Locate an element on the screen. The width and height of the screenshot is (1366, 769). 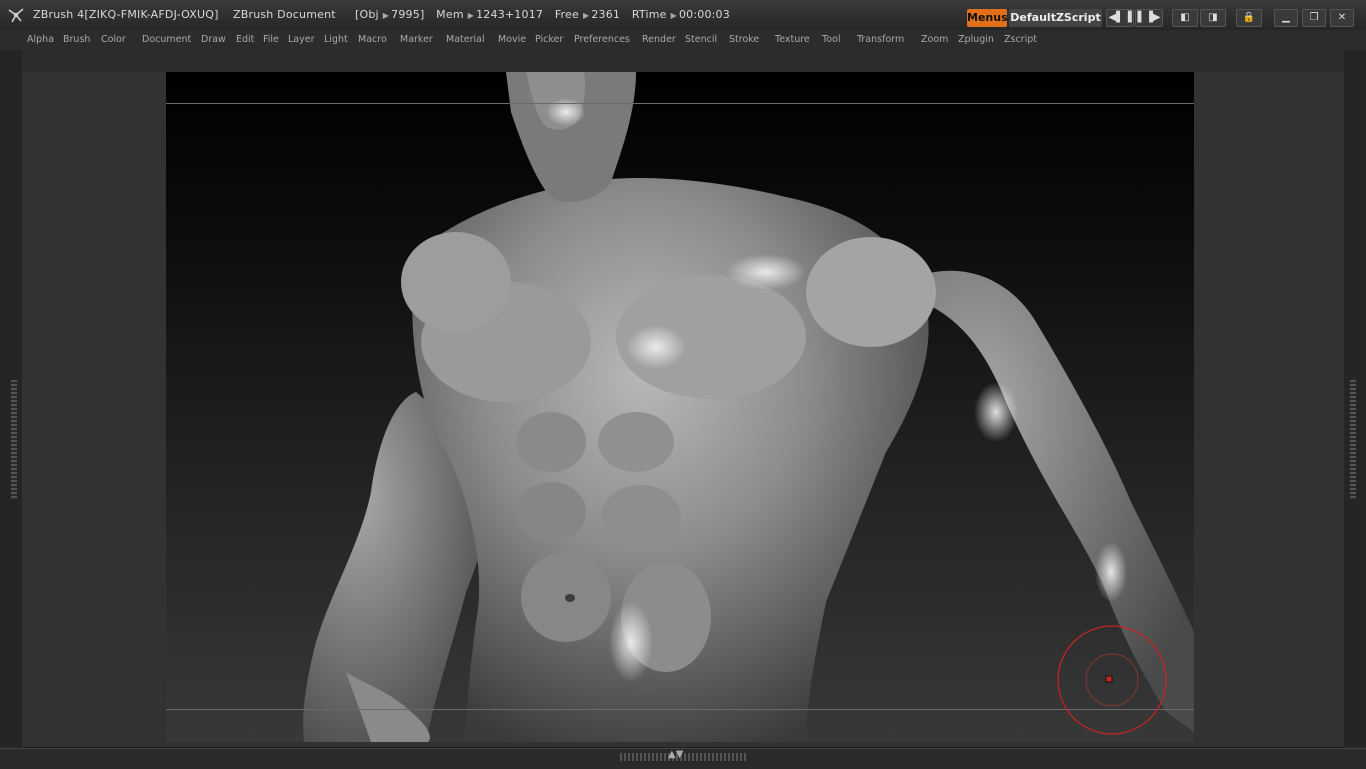
minimize-icon: ▁ is located at coordinates (1286, 18).